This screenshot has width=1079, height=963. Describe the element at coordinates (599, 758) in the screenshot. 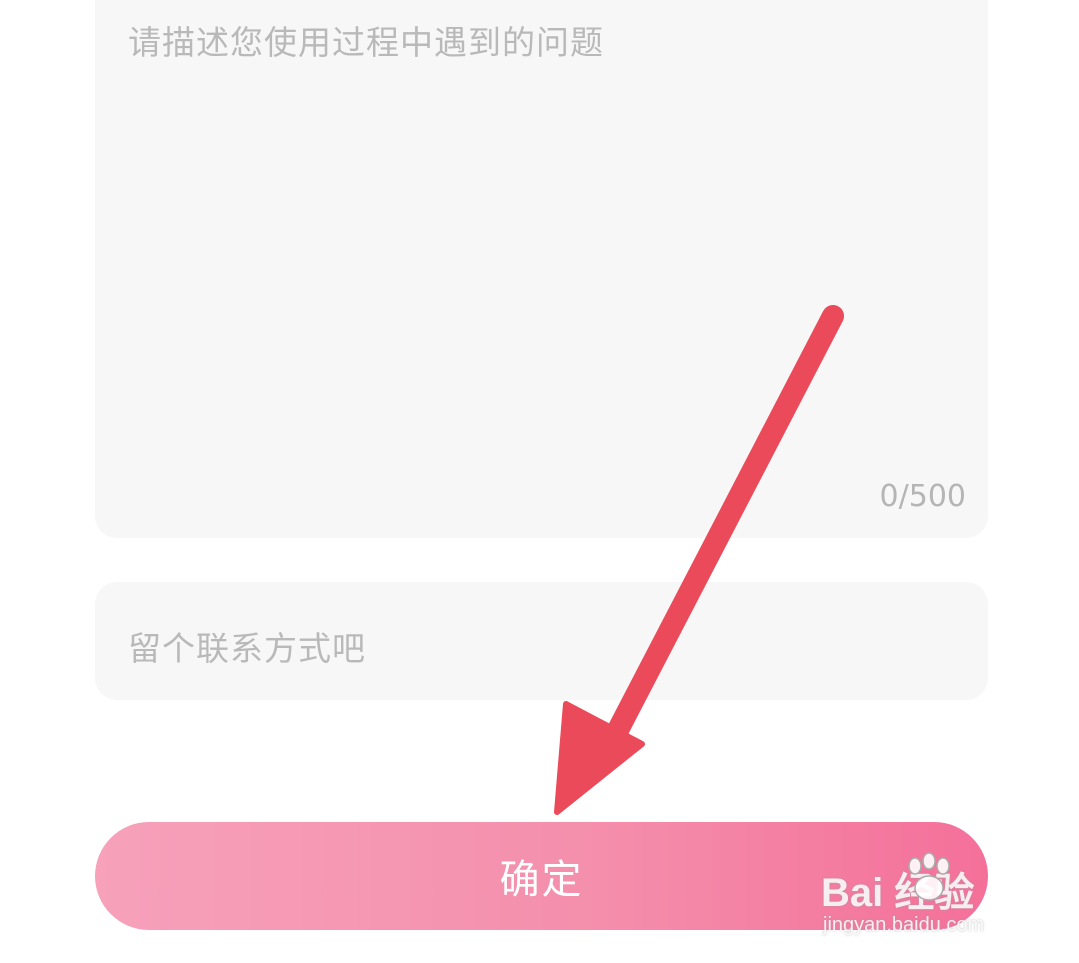

I see `arrow-head` at that location.